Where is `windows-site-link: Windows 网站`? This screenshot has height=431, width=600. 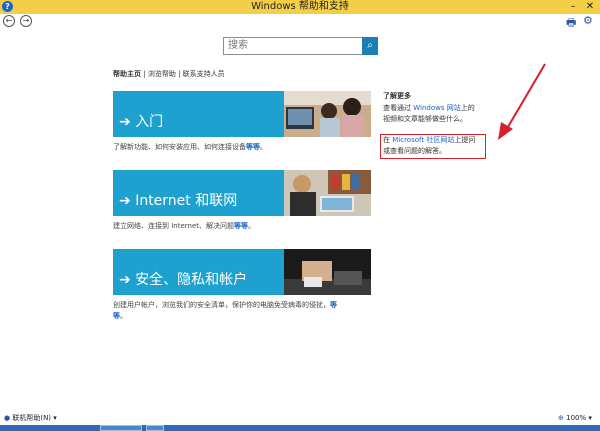
windows-site-link: Windows 网站 is located at coordinates (436, 108).